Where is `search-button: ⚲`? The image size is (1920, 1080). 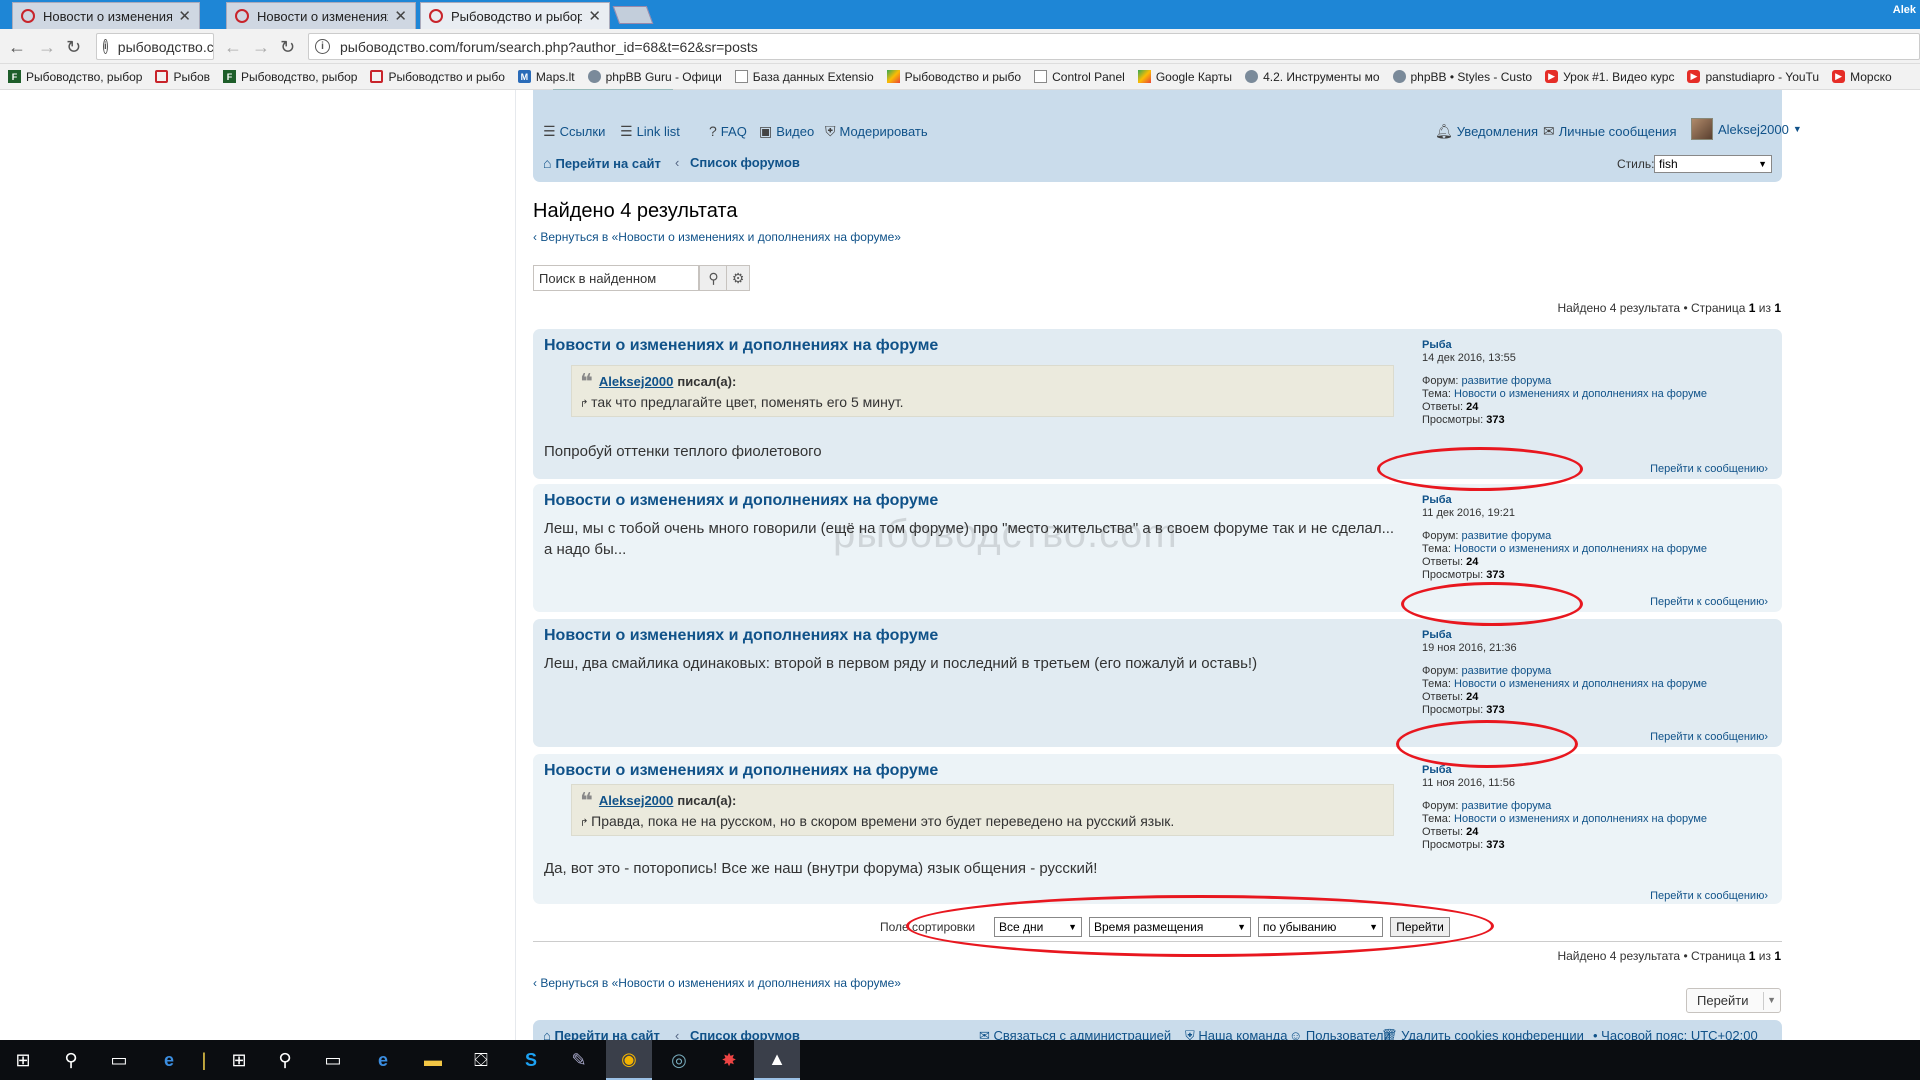 search-button: ⚲ is located at coordinates (713, 278).